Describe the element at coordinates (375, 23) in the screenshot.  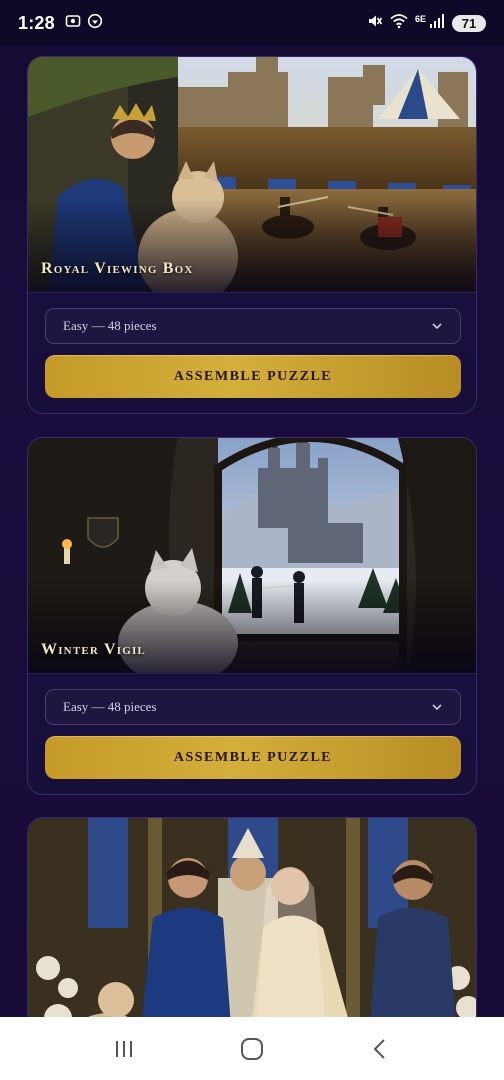
I see `mute-icon` at that location.